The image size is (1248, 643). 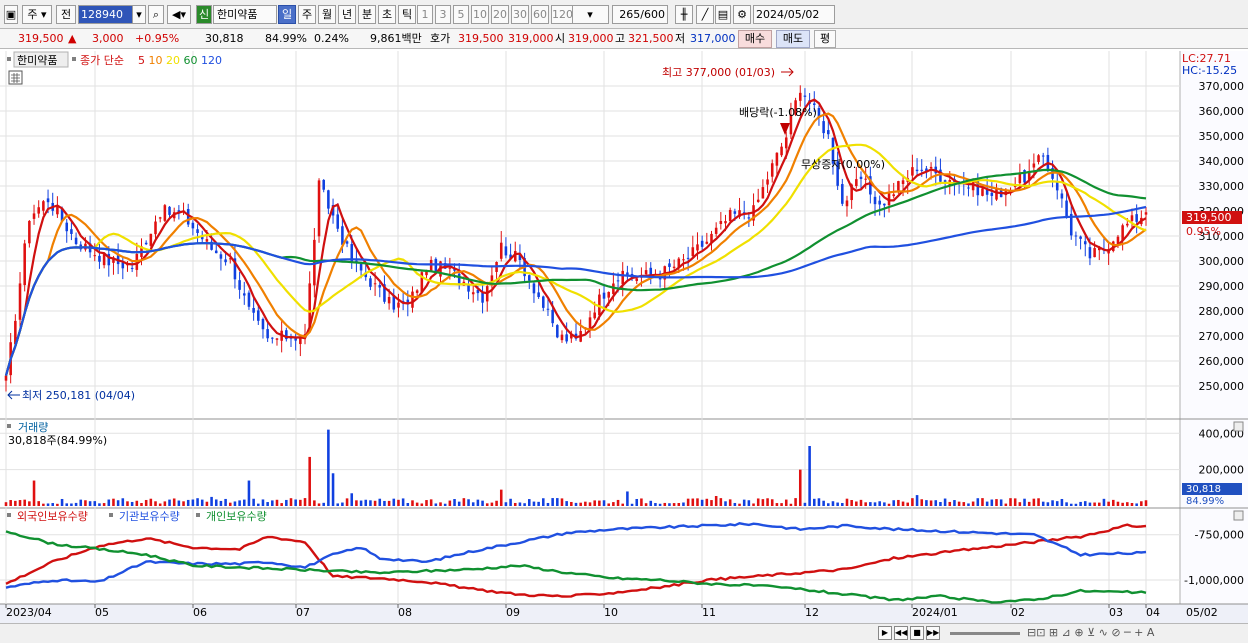 I want to click on legend-stock-name: 한미약품, so click(x=37, y=60).